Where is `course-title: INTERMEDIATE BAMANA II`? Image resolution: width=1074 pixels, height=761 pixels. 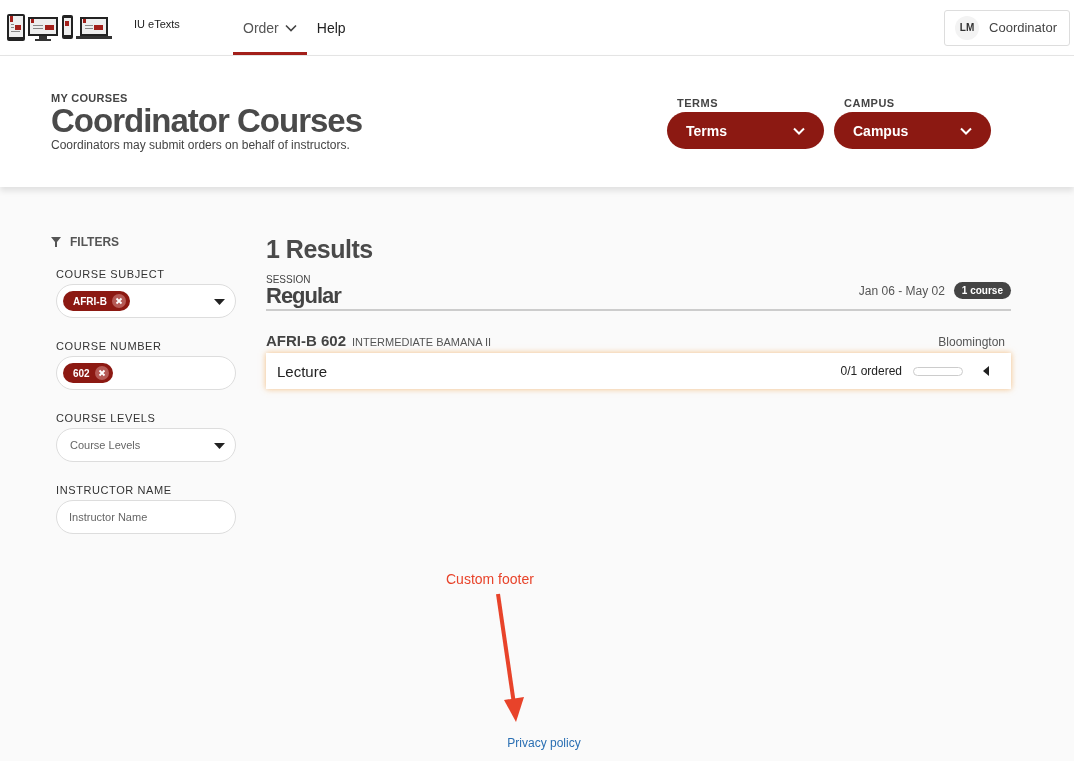
course-title: INTERMEDIATE BAMANA II is located at coordinates (422, 342).